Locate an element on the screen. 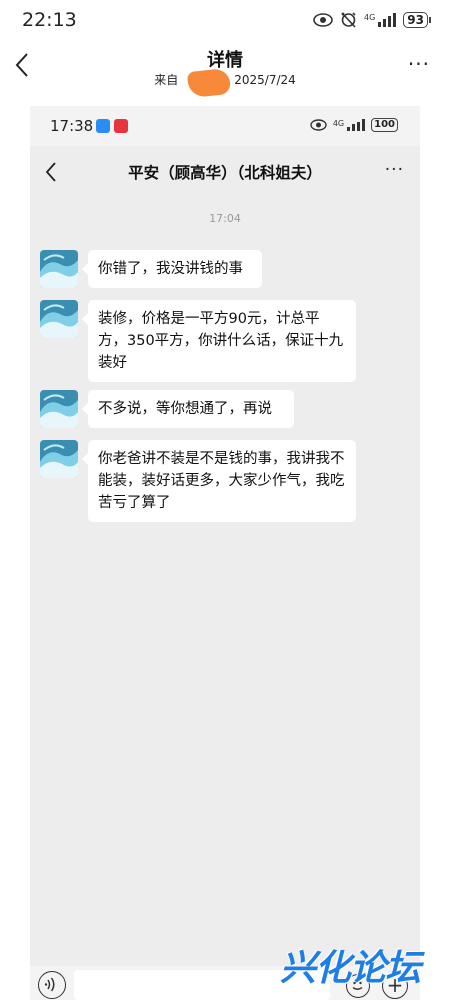  chat-more-button: ··· is located at coordinates (394, 170).